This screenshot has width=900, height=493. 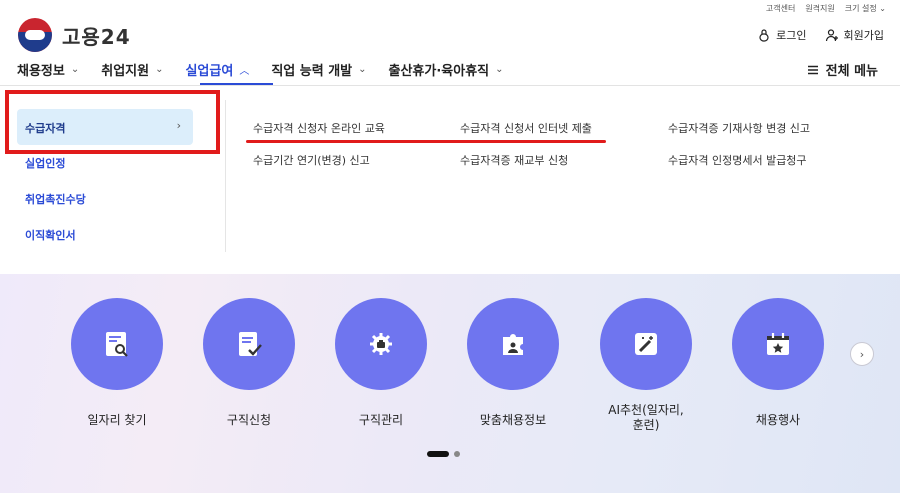 What do you see at coordinates (513, 420) in the screenshot?
I see `quick-label-custom-jobs: 맞춤채용정보` at bounding box center [513, 420].